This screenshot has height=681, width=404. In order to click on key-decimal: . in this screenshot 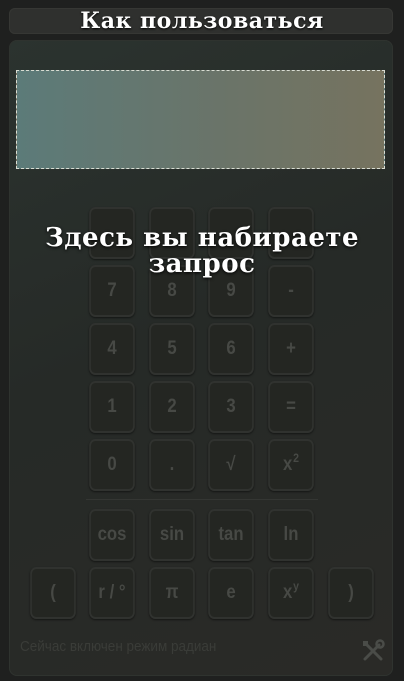, I will do `click(172, 465)`.